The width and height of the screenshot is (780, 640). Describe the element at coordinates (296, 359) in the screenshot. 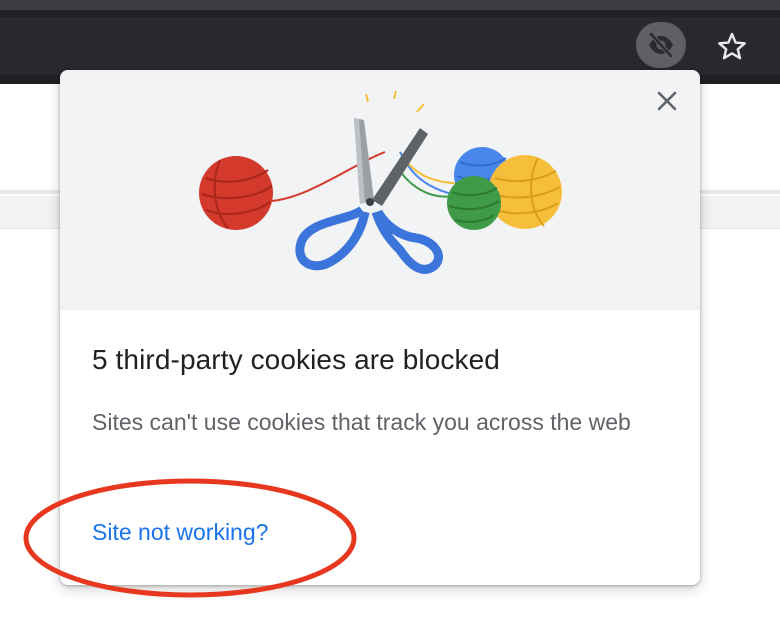

I see `bubble-title: 5 third-party cookies are blocked` at that location.